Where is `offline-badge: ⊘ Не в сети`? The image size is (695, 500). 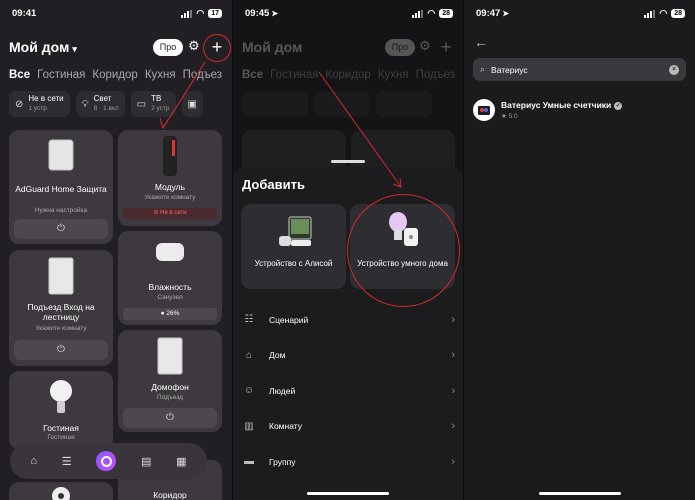
offline-badge: ⊘ Не в сети is located at coordinates (170, 213).